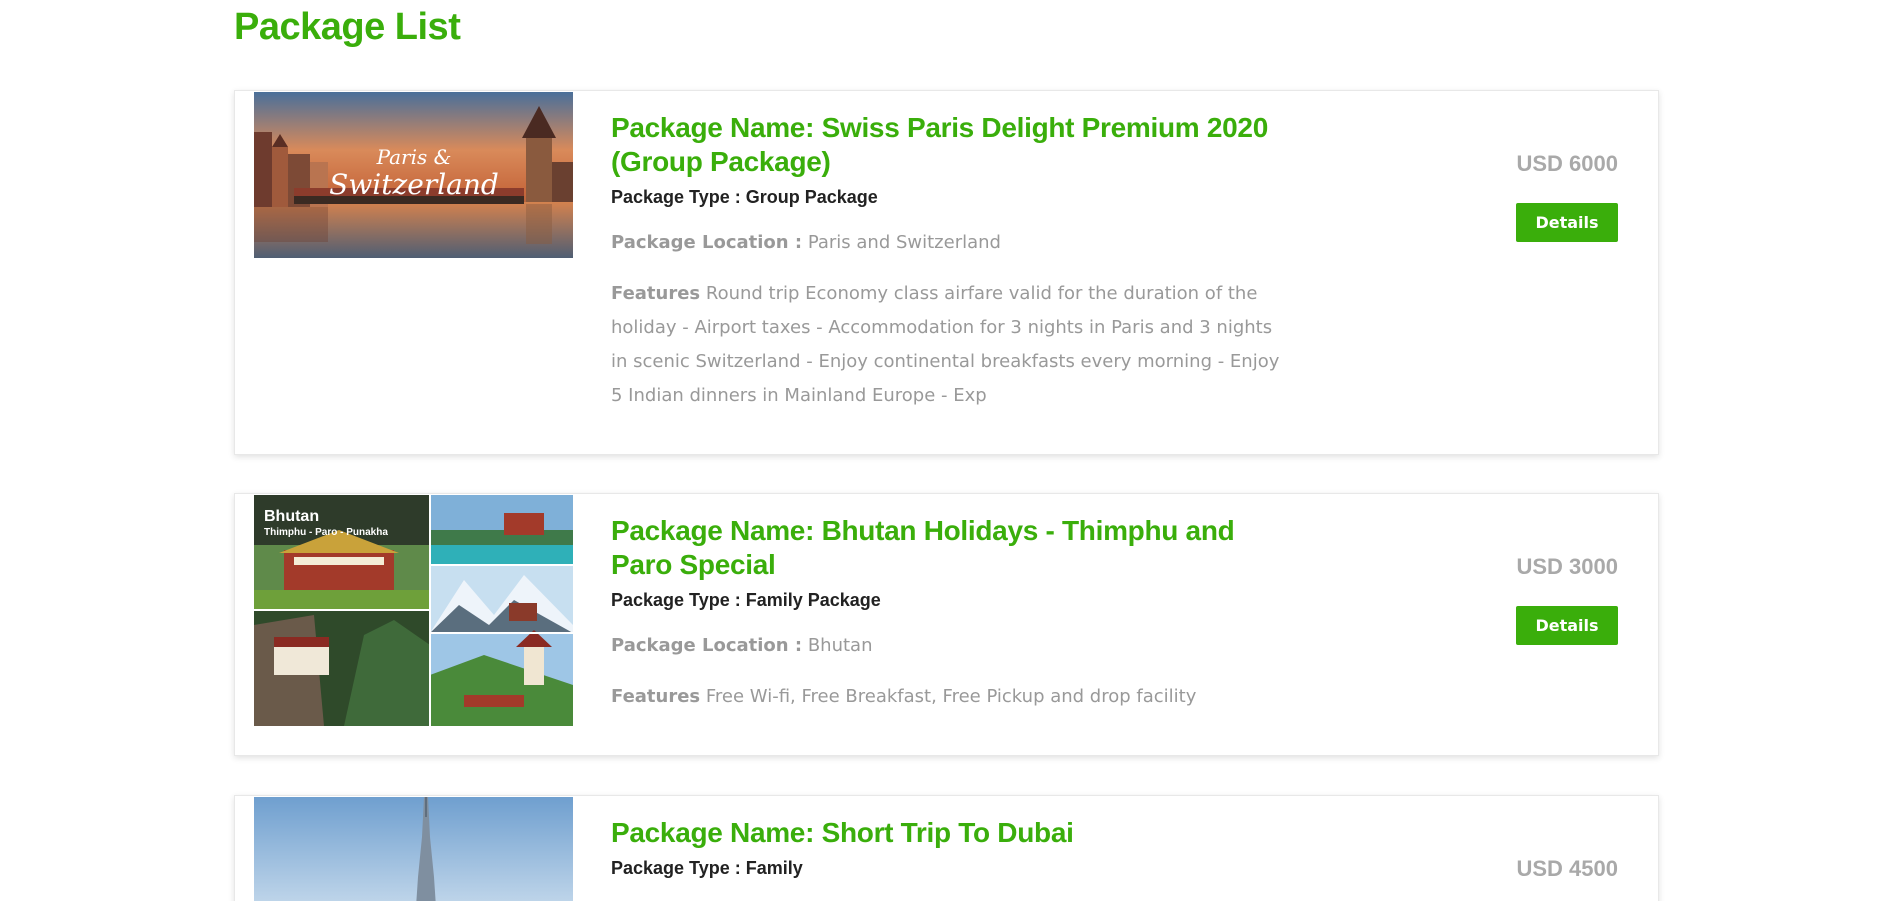 This screenshot has height=901, width=1888. I want to click on package-name: Package Name: Short Trip To Dubai, so click(946, 833).